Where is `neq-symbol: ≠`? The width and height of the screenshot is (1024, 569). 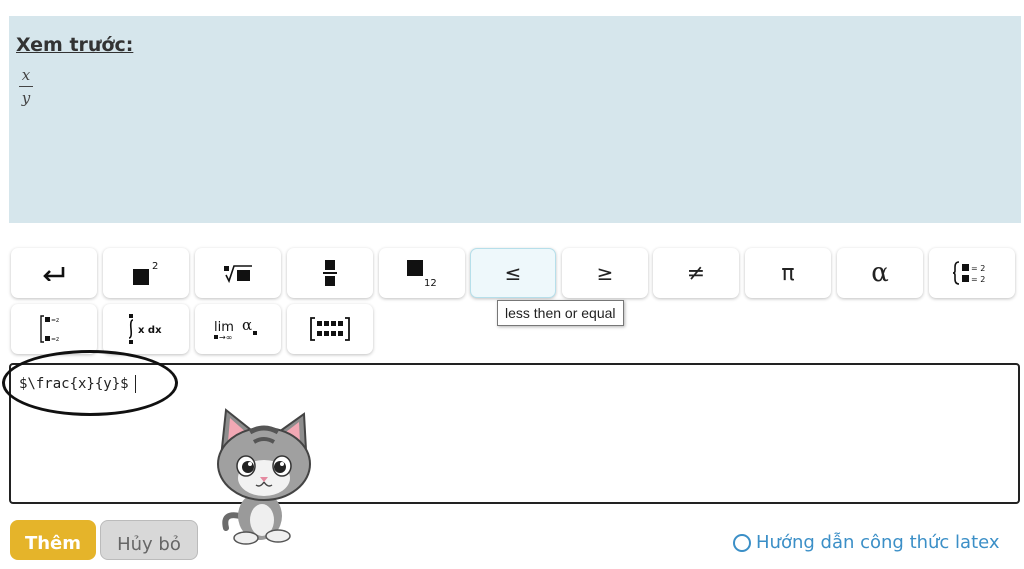 neq-symbol: ≠ is located at coordinates (696, 273).